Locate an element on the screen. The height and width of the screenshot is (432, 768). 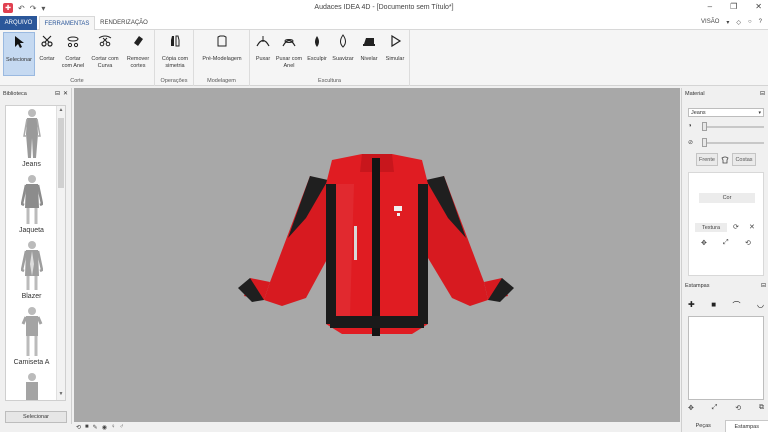
library-item-next is located at coordinates (31, 385).